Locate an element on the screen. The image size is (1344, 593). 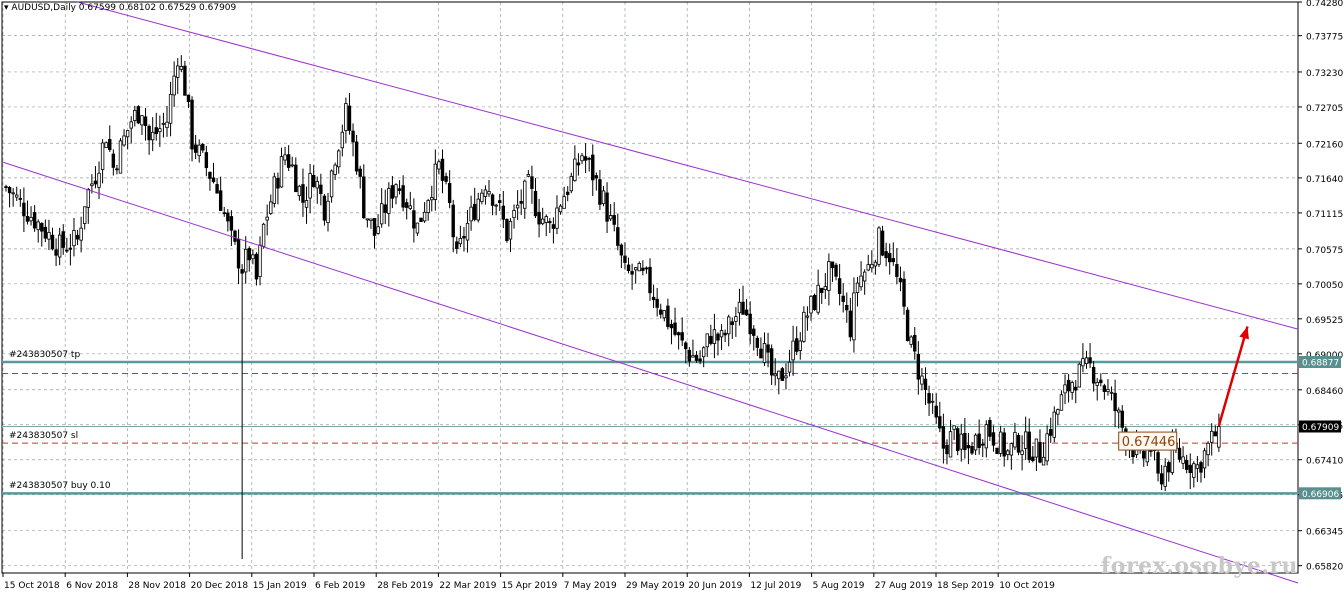
y-tick-label: 0.67410 is located at coordinates (1324, 462).